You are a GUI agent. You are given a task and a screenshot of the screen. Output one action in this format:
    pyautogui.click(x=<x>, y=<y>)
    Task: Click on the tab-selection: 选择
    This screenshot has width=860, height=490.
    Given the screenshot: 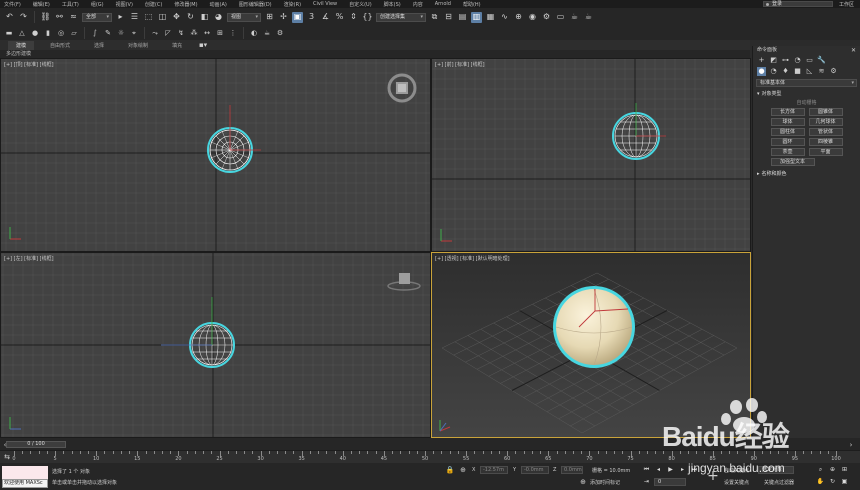 What is the action you would take?
    pyautogui.click(x=99, y=45)
    